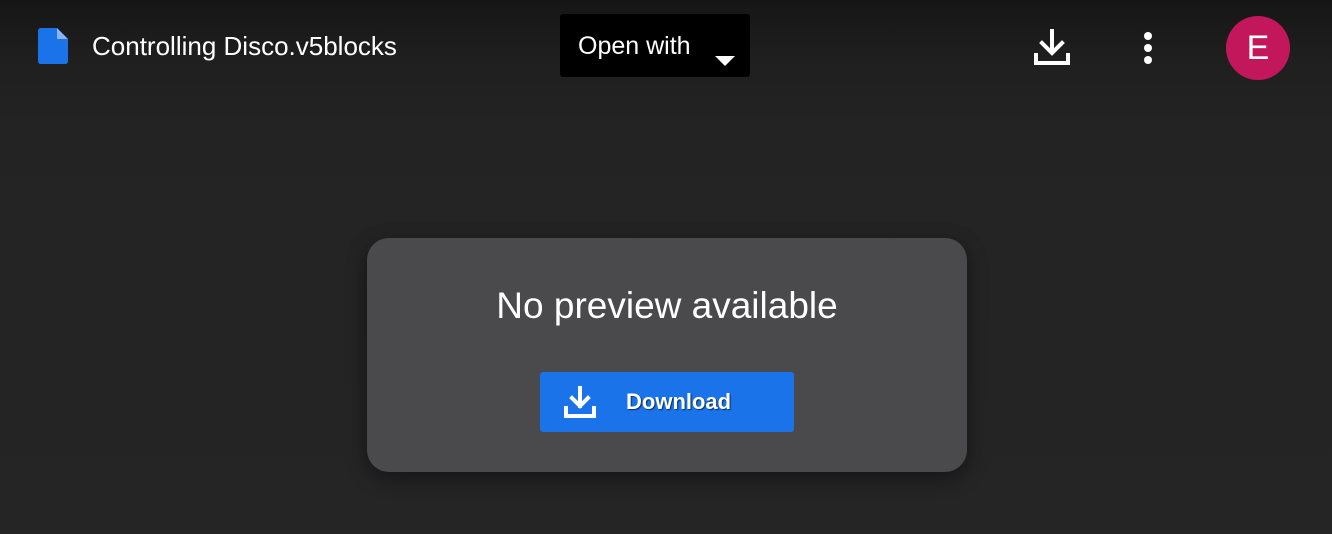  Describe the element at coordinates (667, 305) in the screenshot. I see `no-preview-message: No preview available` at that location.